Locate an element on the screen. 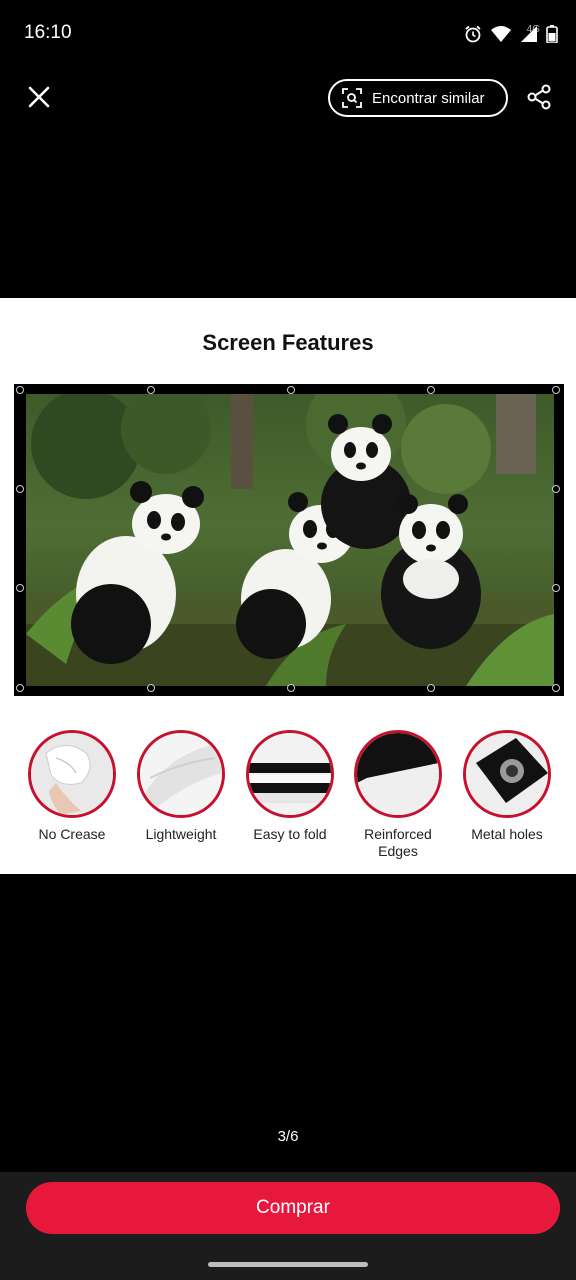 Image resolution: width=576 pixels, height=1280 pixels. feature-reinforced-edges: Reinforced Edges is located at coordinates (398, 795).